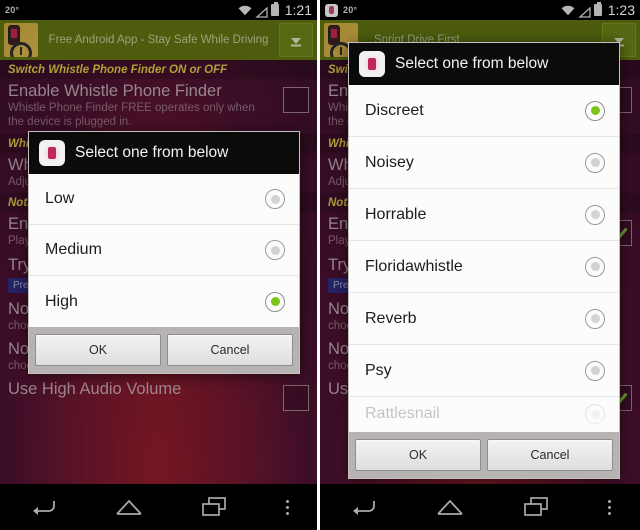 The image size is (640, 530). What do you see at coordinates (389, 162) in the screenshot?
I see `option-label: Noisey` at bounding box center [389, 162].